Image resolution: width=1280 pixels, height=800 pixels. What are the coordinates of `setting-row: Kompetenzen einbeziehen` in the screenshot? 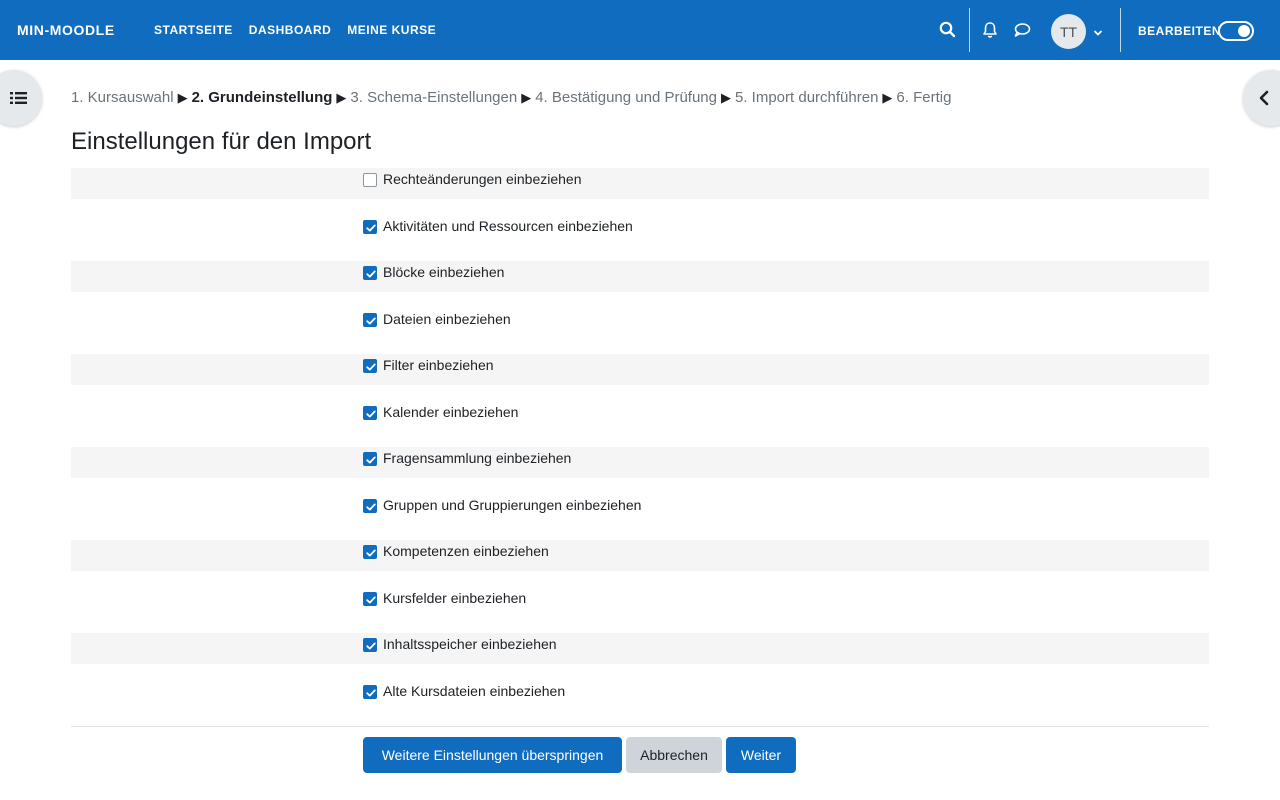 It's located at (640, 563).